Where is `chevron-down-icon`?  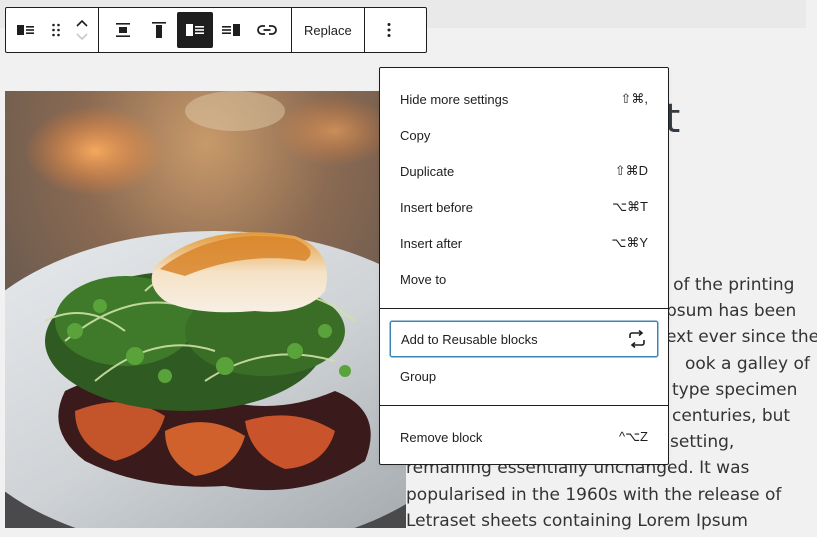 chevron-down-icon is located at coordinates (82, 37).